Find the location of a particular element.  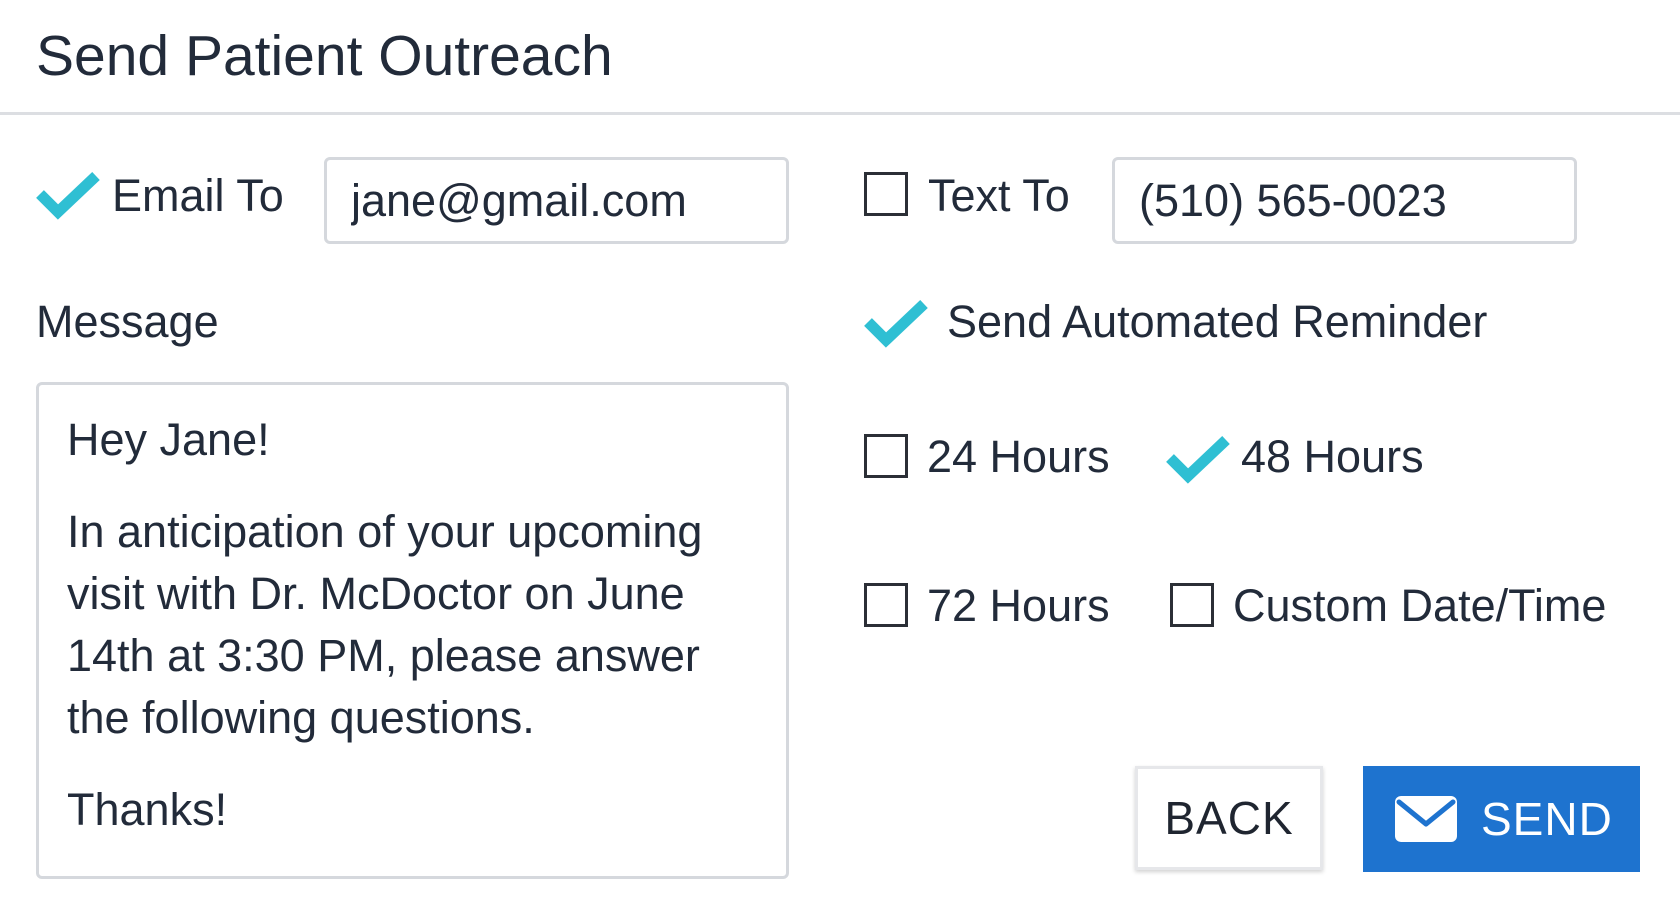

reminder-24-hours-checkbox is located at coordinates (886, 456).